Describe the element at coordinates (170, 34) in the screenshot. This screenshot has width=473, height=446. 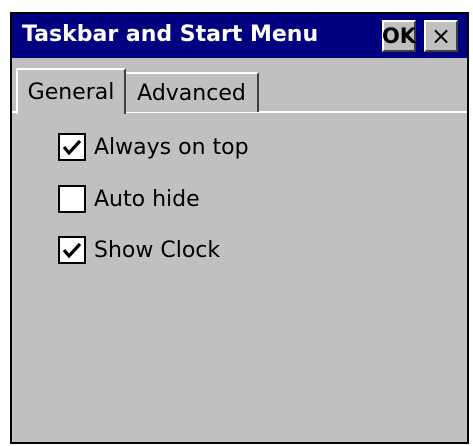
I see `window-title: Taskbar and Start Menu` at that location.